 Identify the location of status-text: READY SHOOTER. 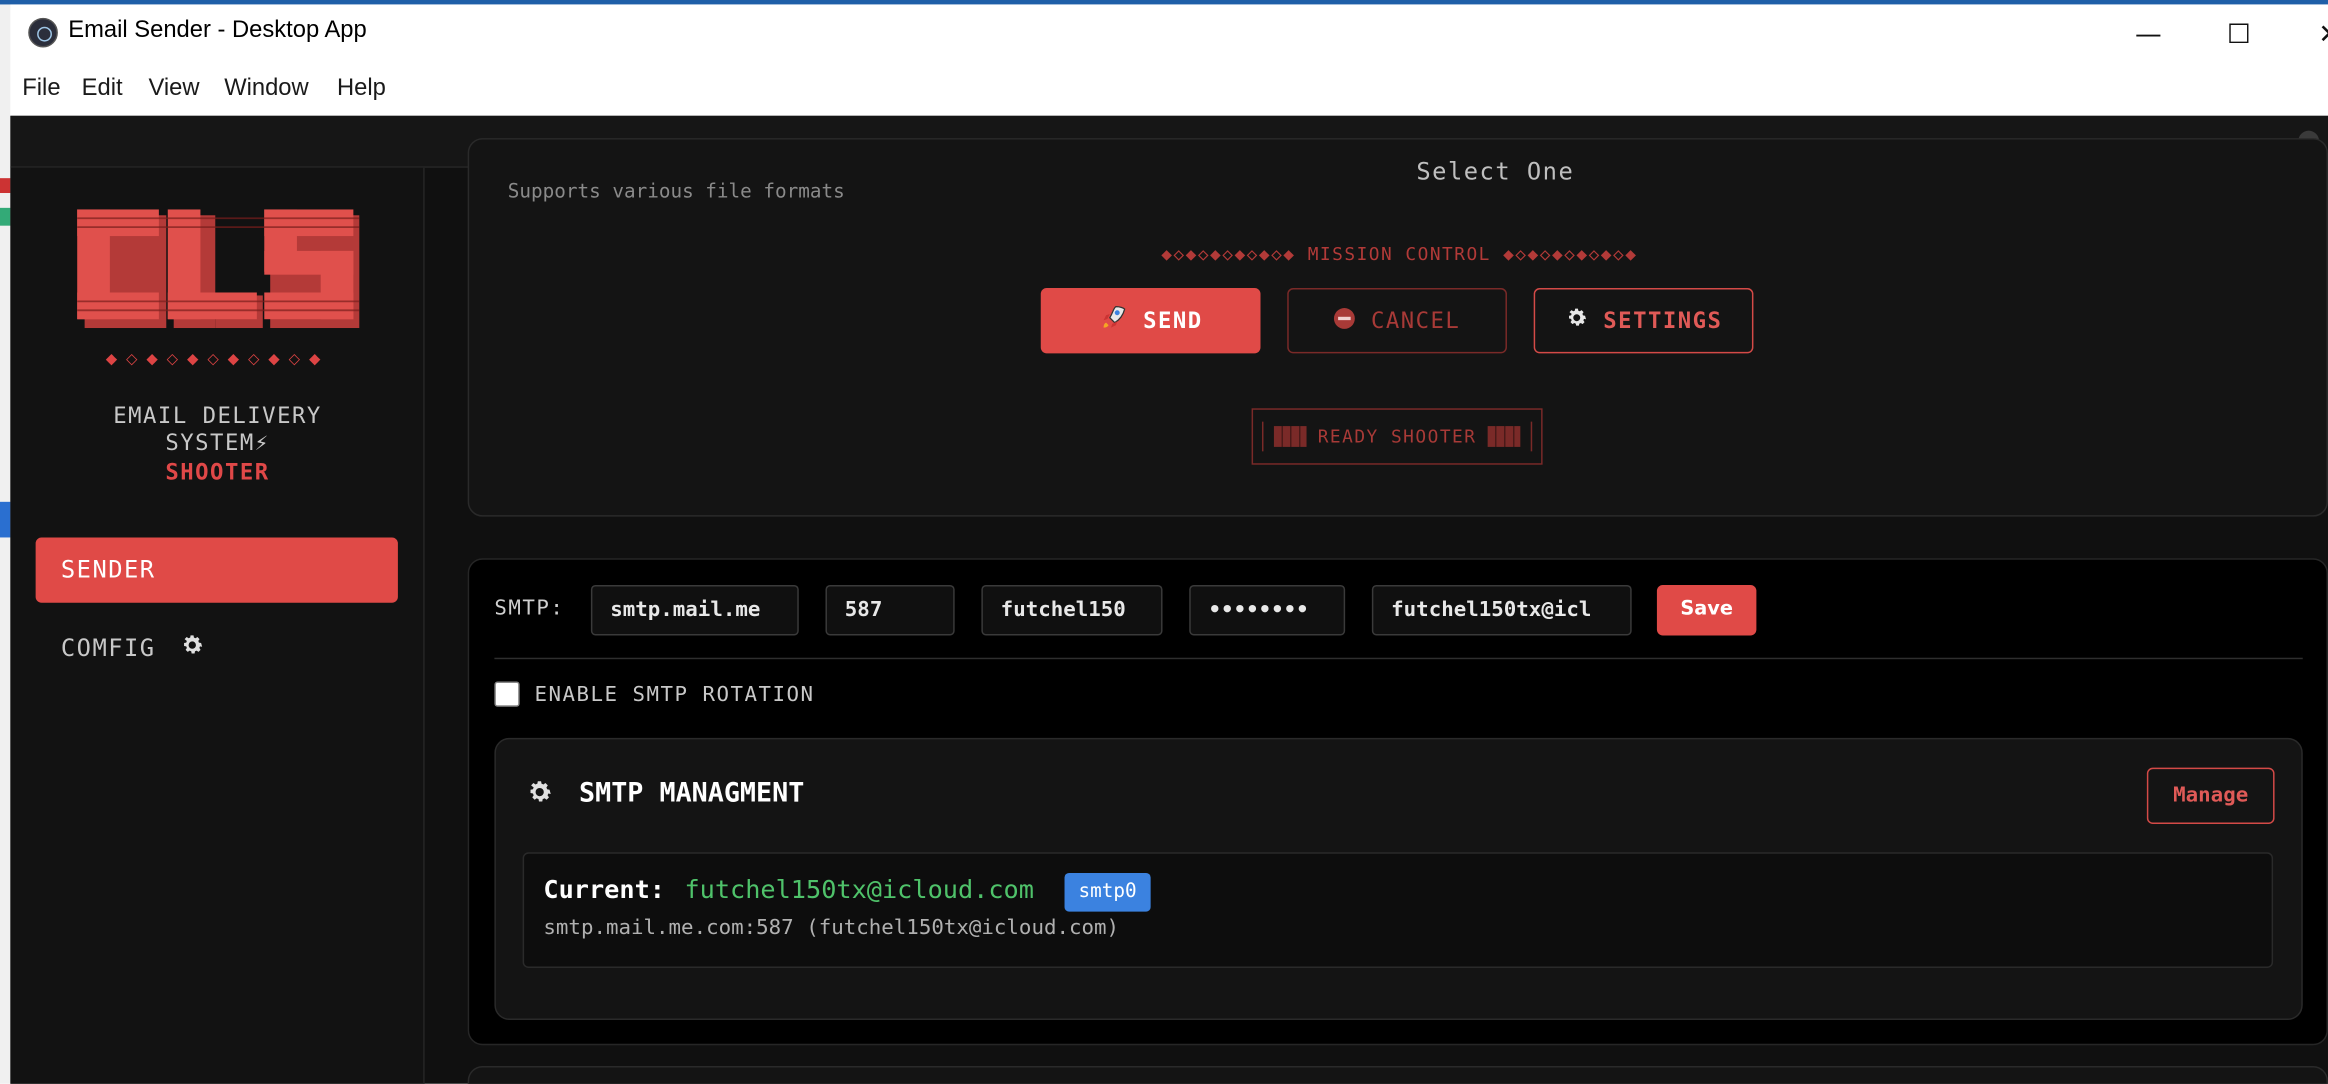
(1397, 436).